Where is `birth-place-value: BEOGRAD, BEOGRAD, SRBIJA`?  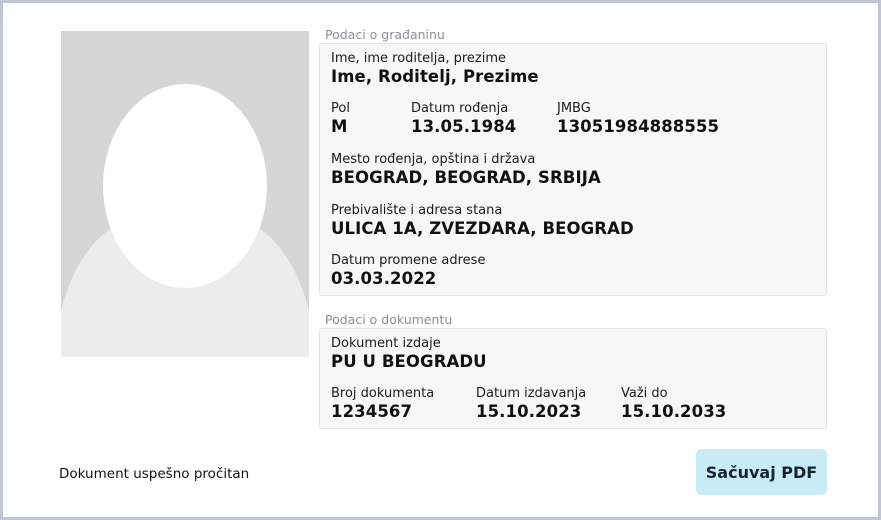
birth-place-value: BEOGRAD, BEOGRAD, SRBIJA is located at coordinates (466, 177).